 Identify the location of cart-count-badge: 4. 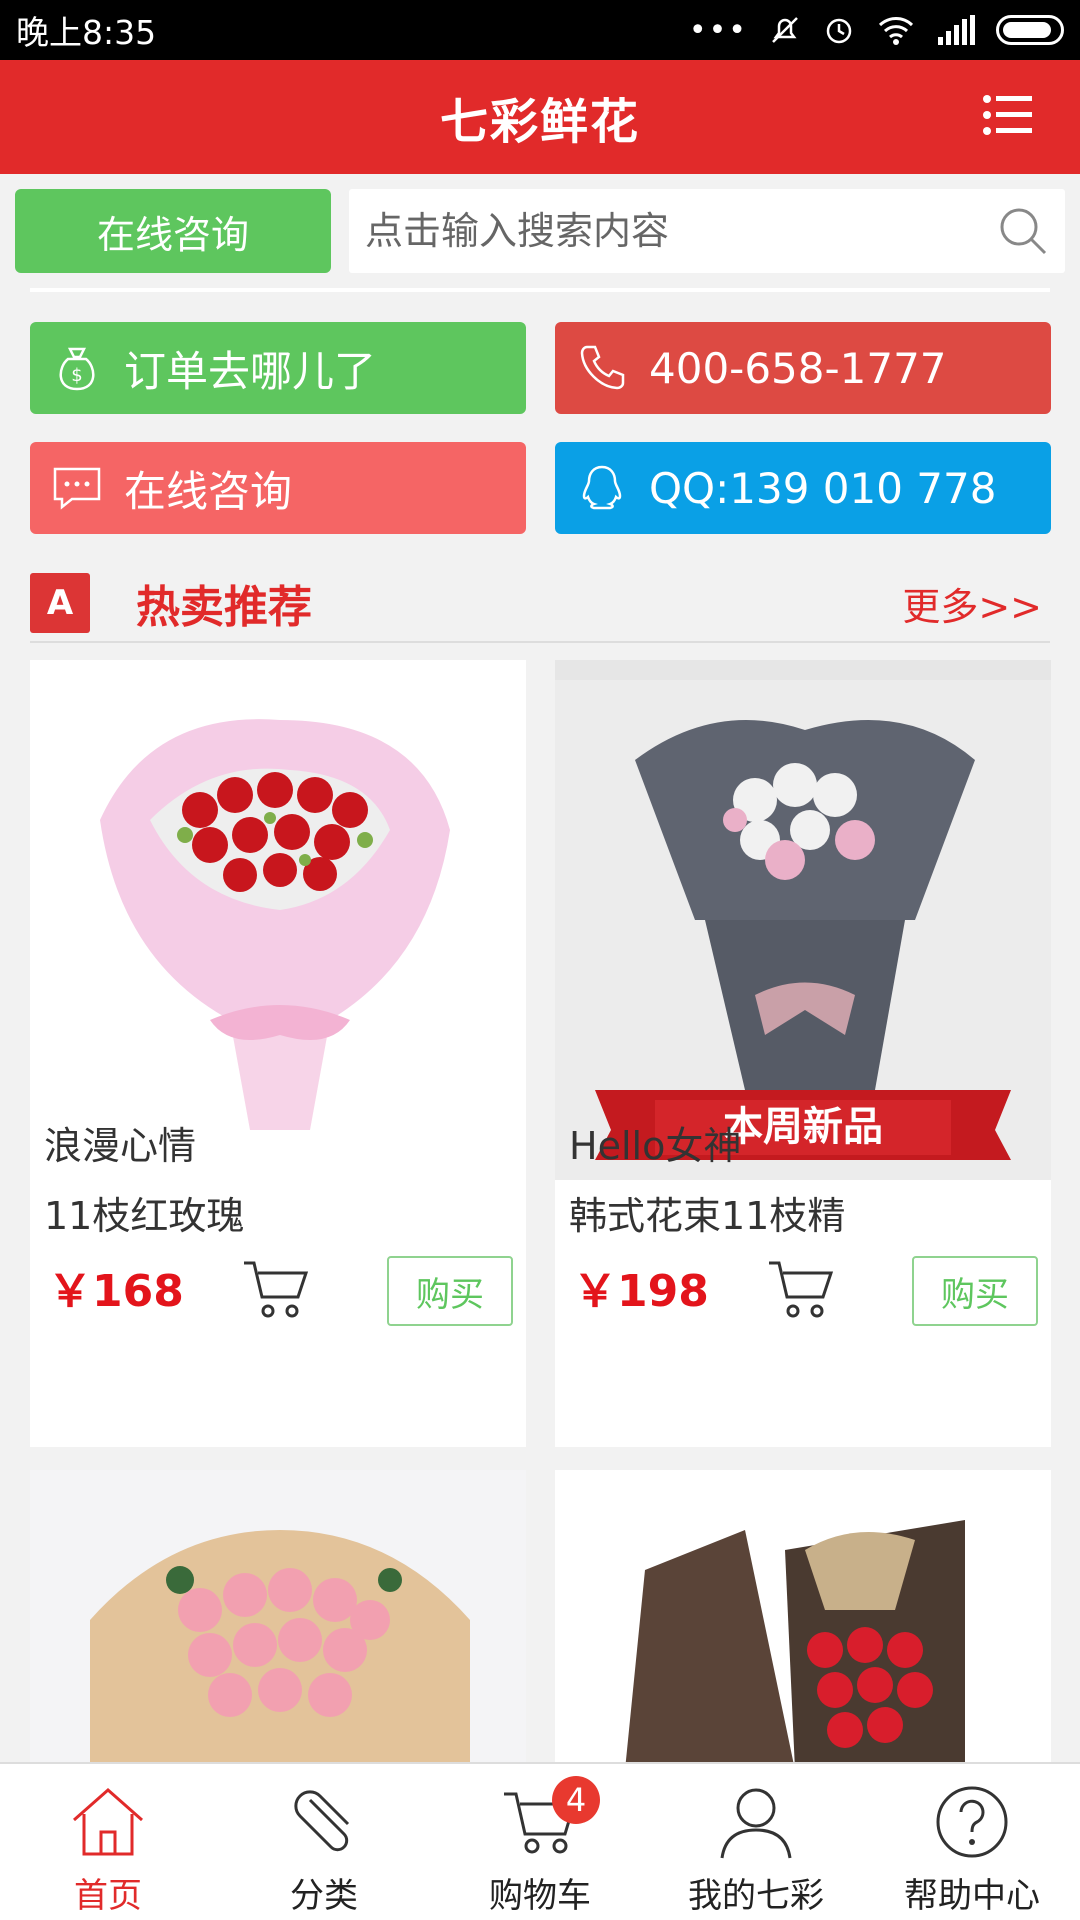
(576, 1800).